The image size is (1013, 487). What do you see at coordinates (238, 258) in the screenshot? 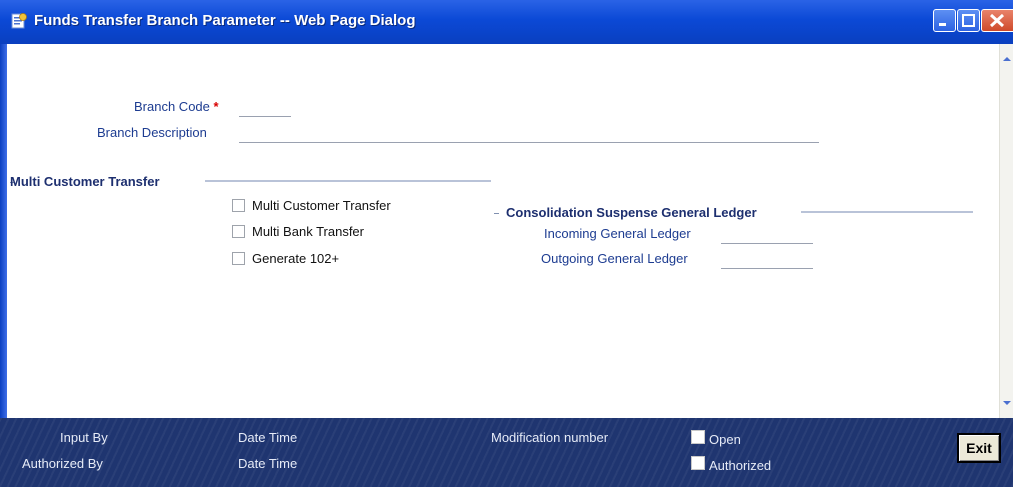
I see `generate-102-plus-checkbox` at bounding box center [238, 258].